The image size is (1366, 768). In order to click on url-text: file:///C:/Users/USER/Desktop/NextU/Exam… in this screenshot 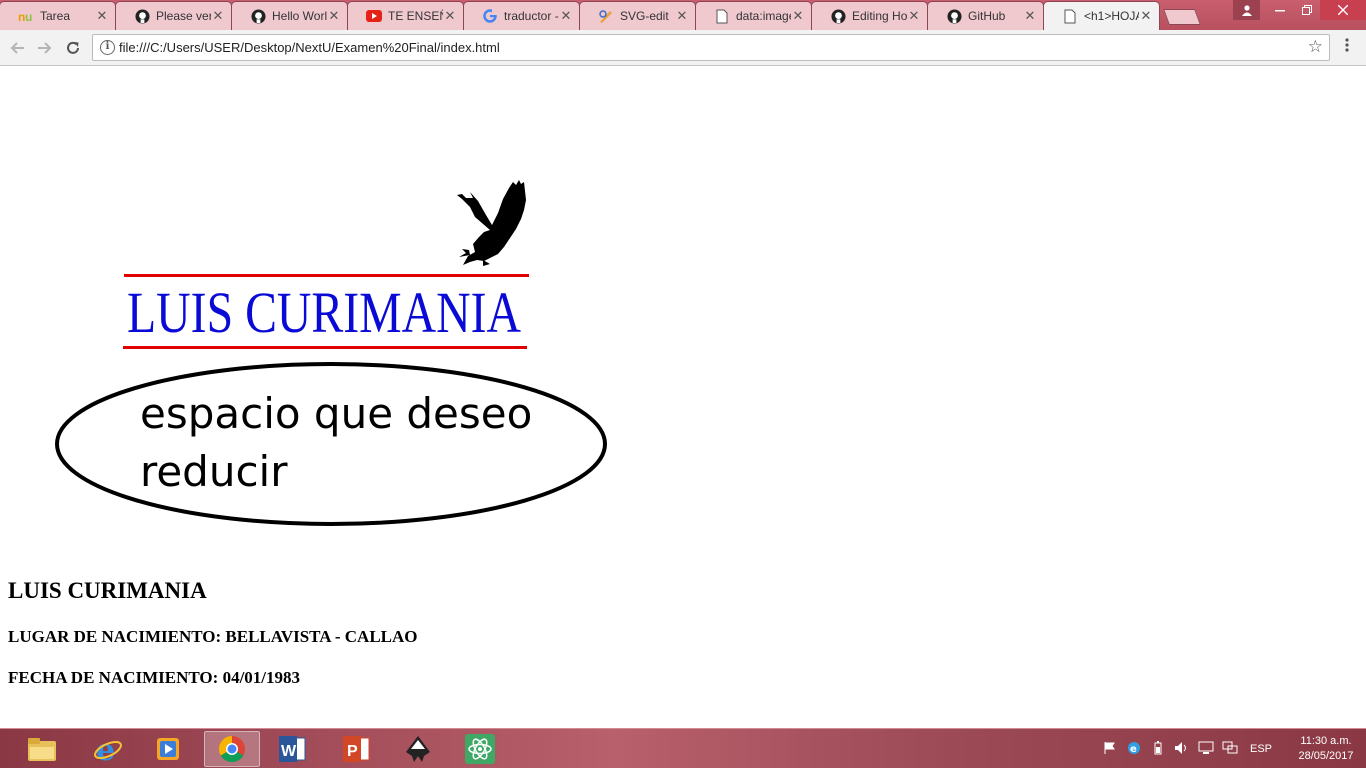, I will do `click(309, 47)`.